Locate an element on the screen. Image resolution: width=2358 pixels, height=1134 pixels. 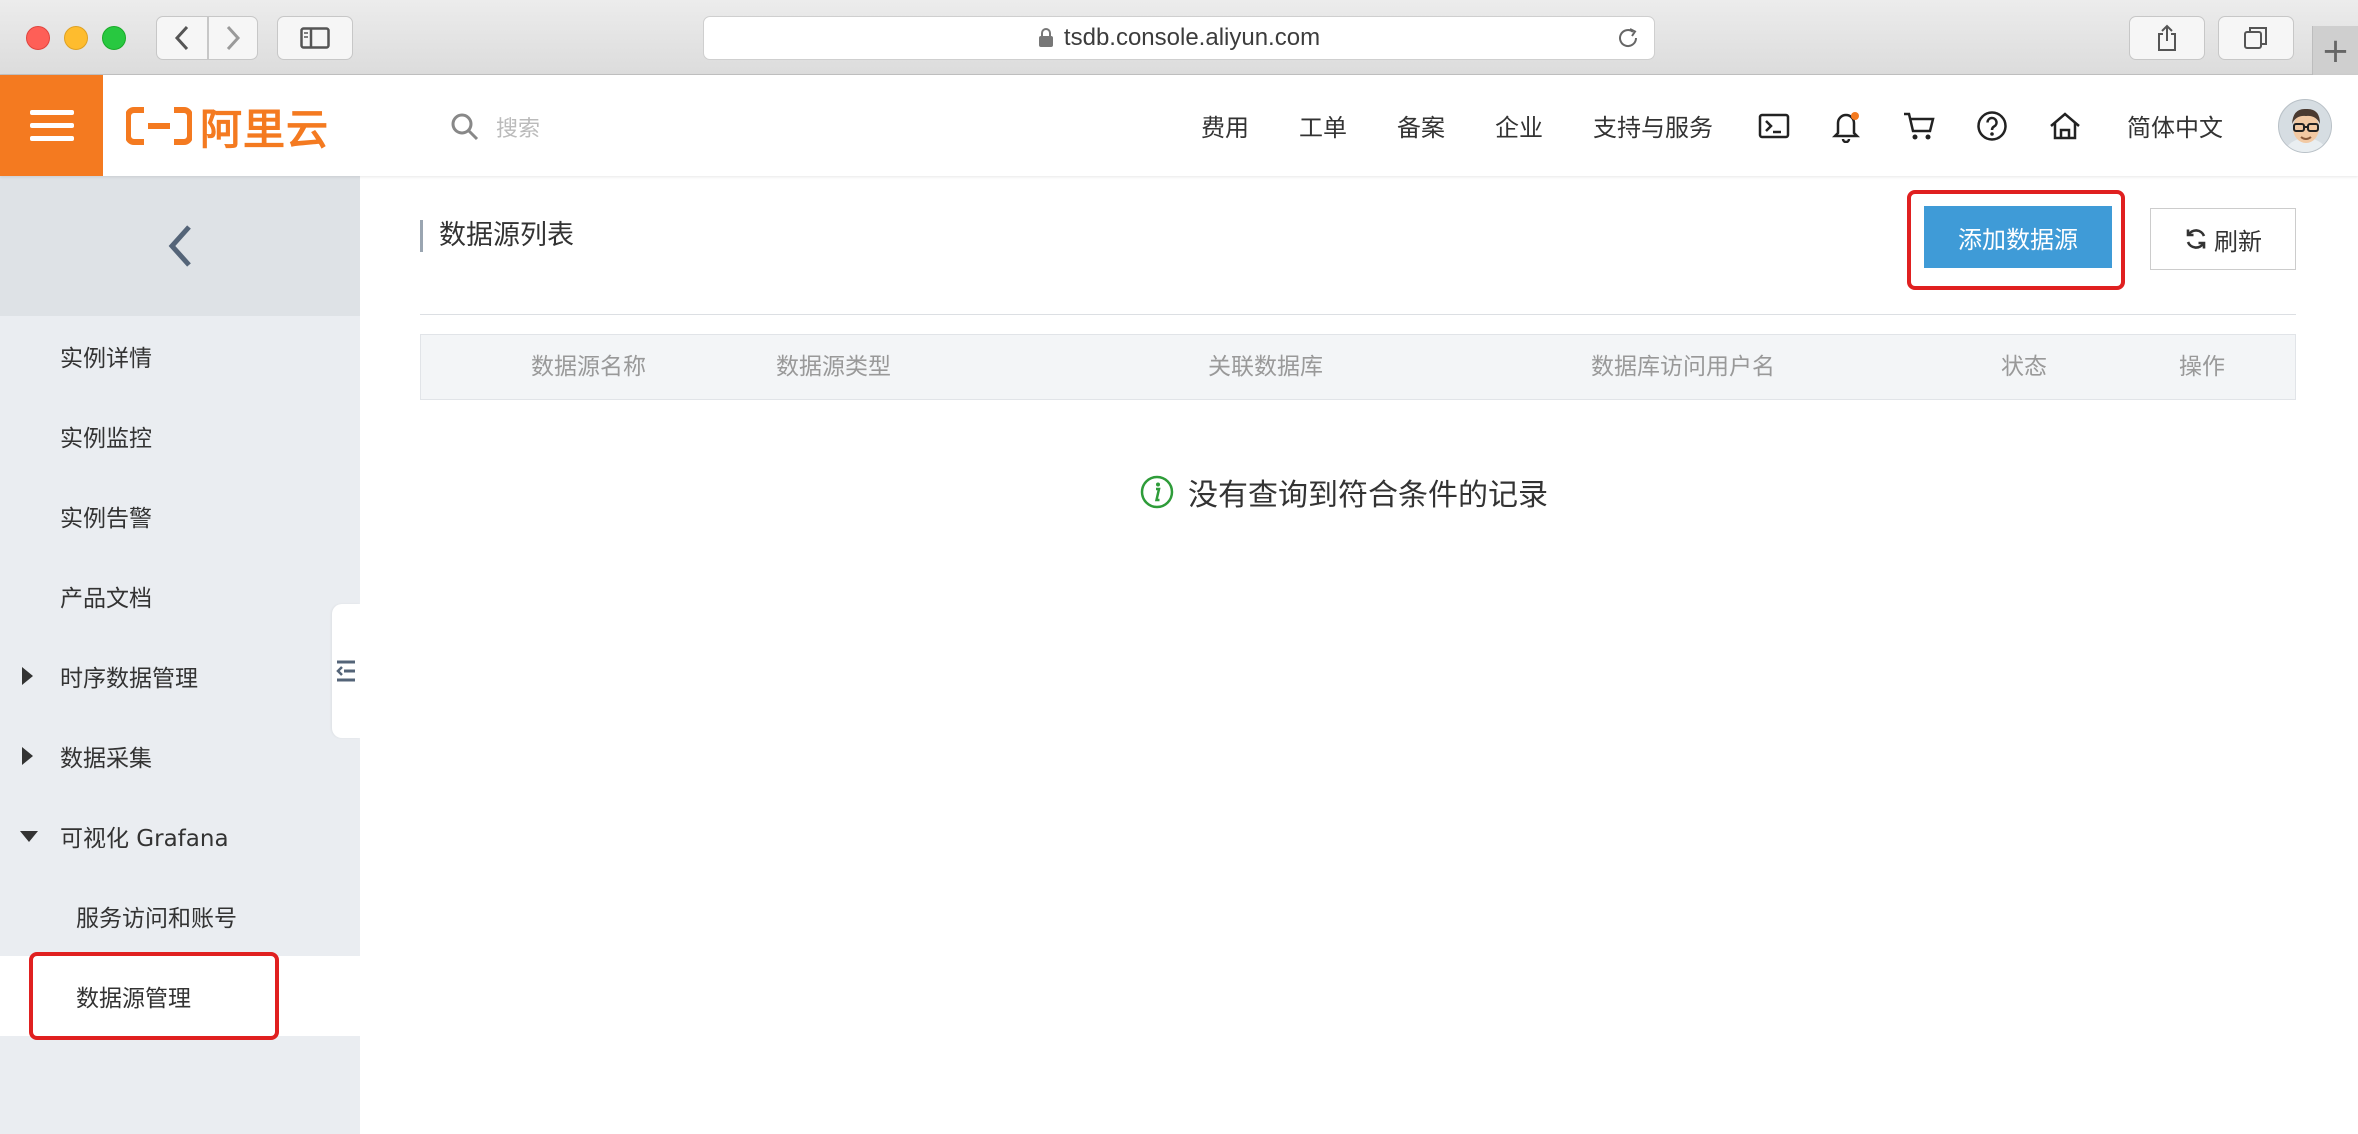
share-icon is located at coordinates (2167, 37).